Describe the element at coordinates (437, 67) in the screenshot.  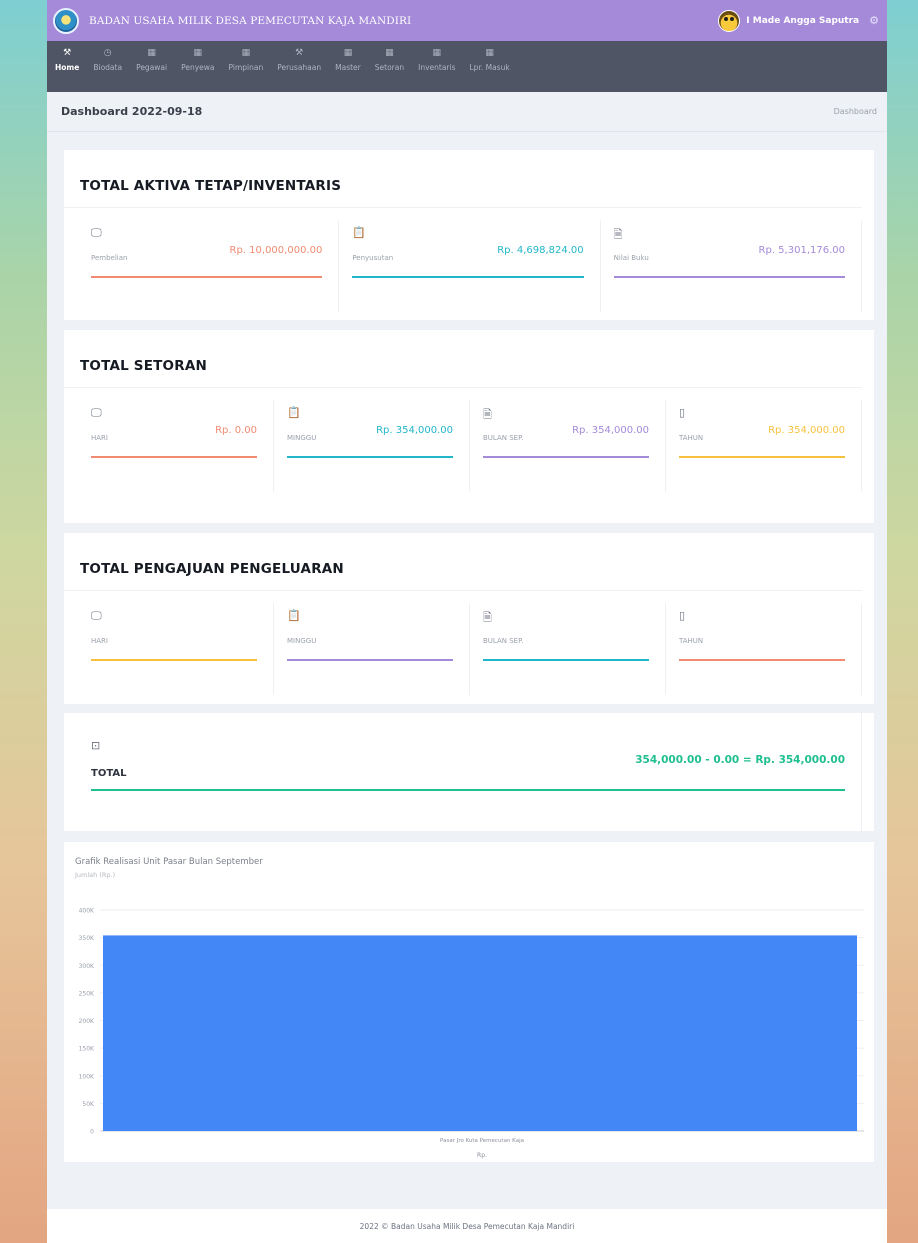
I see `nav-label: Inventaris` at that location.